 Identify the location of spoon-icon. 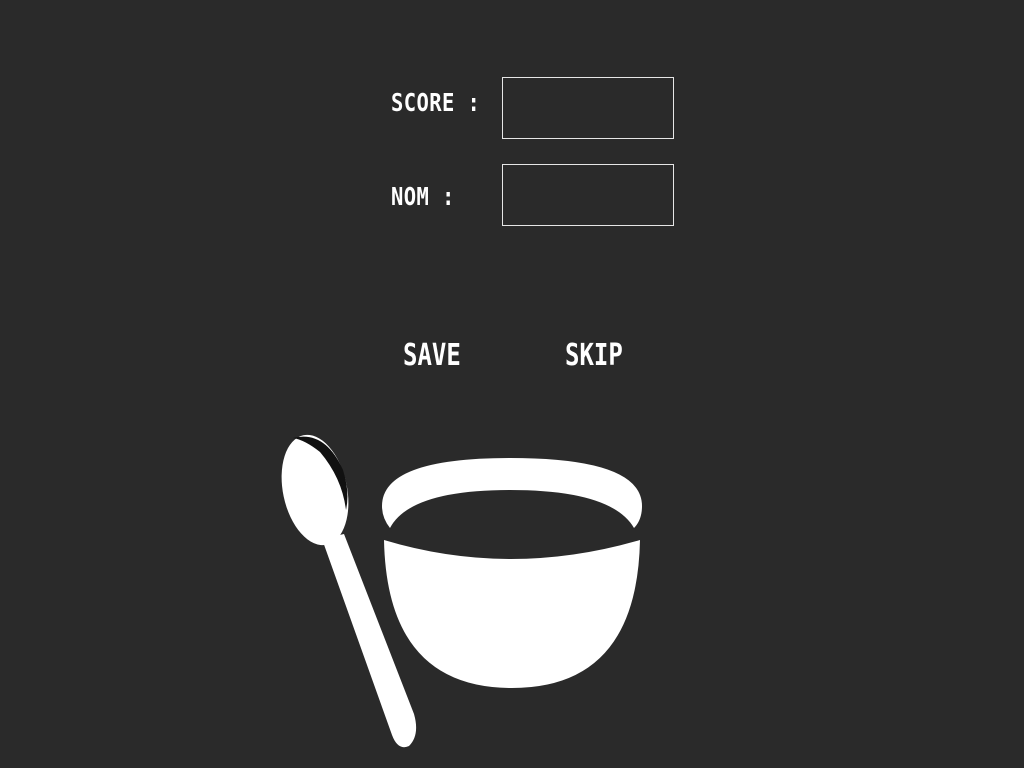
(349, 591).